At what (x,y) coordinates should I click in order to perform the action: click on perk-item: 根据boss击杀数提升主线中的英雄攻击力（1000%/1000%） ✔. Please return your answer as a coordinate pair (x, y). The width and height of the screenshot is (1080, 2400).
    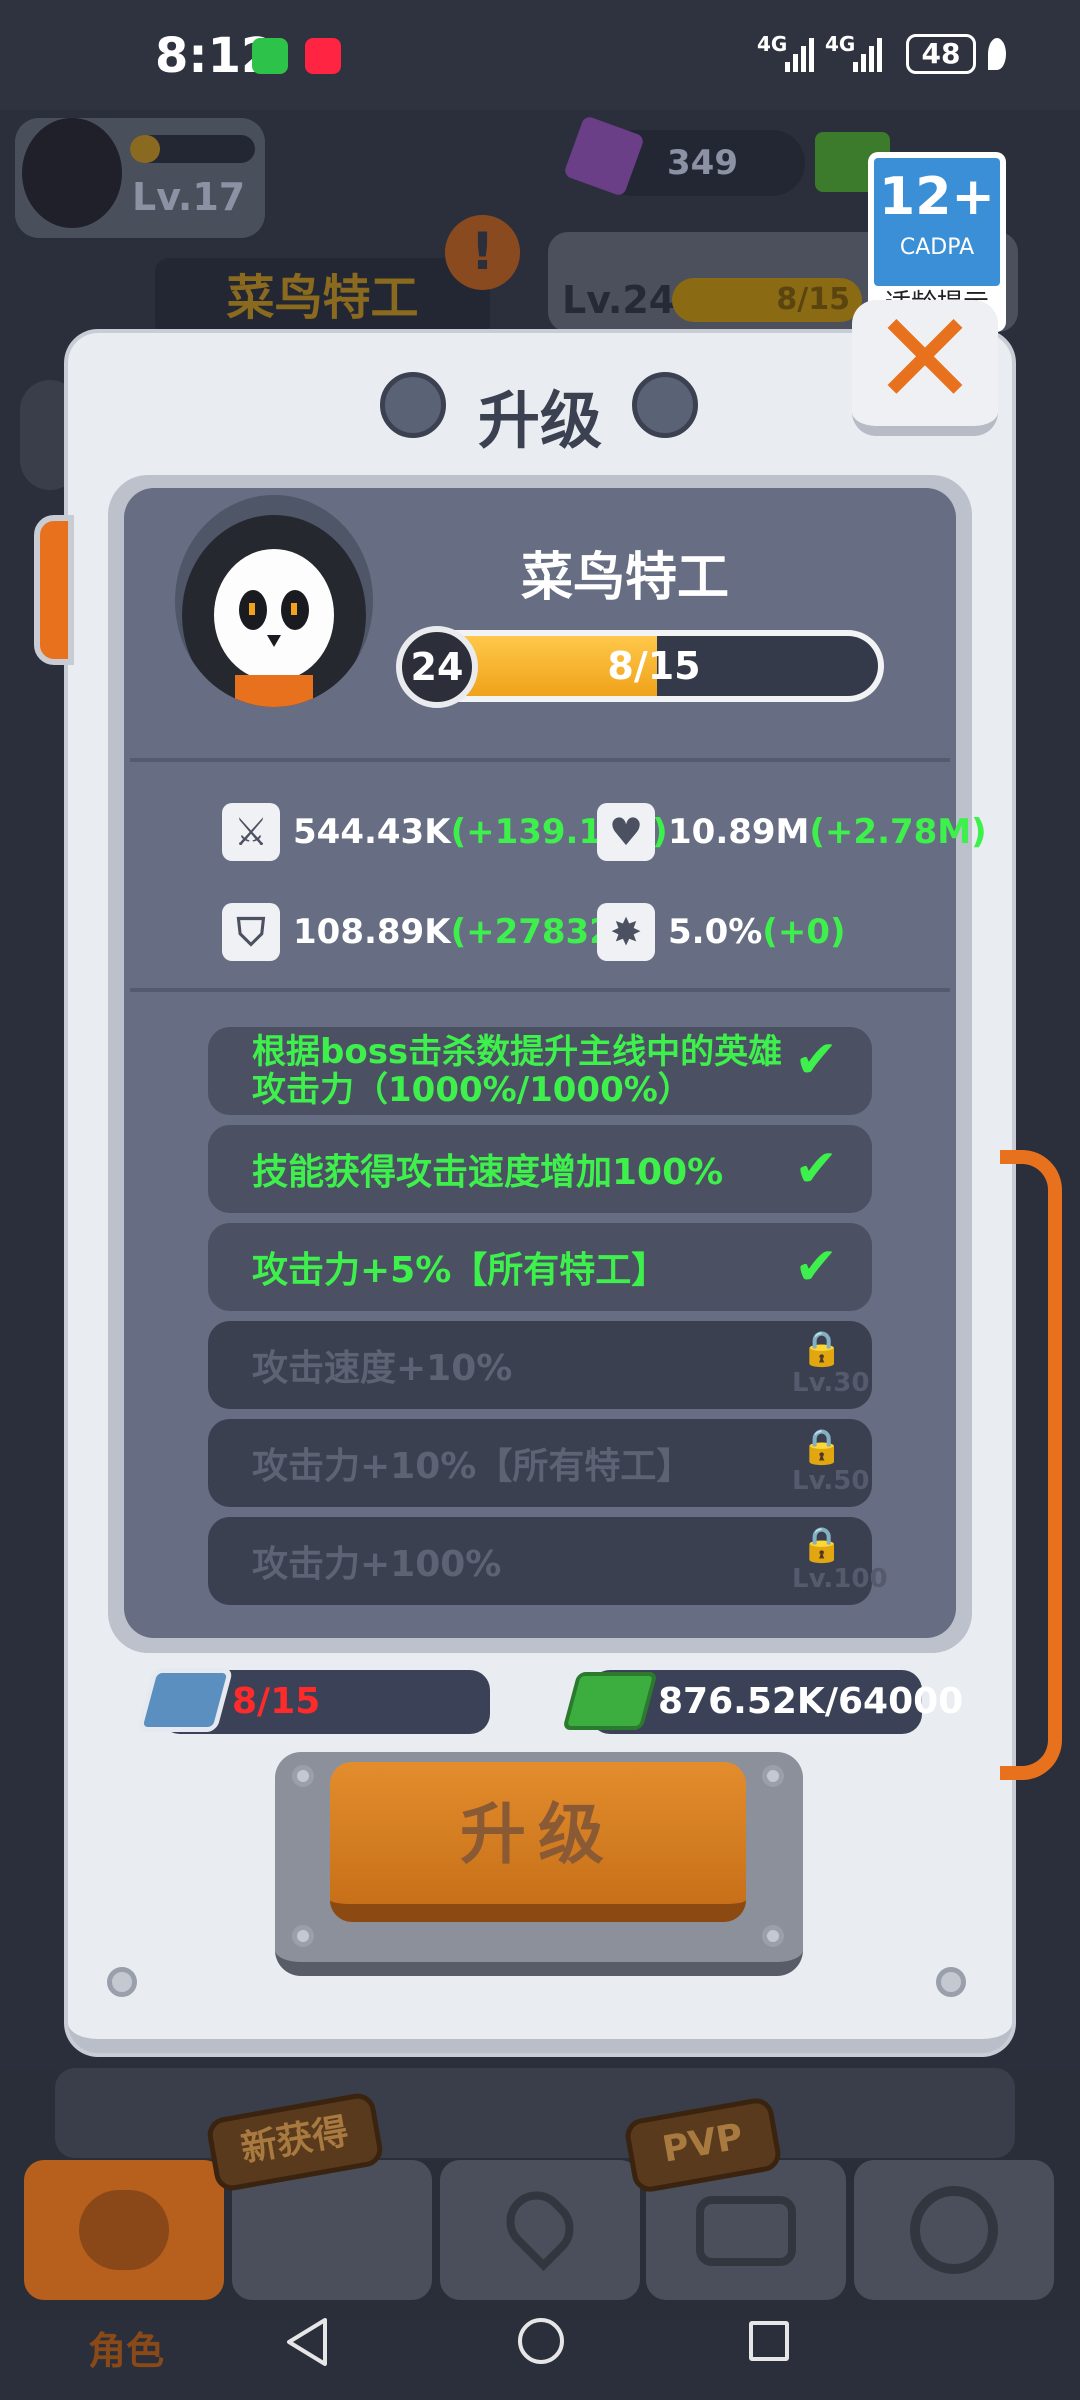
    Looking at the image, I should click on (540, 1071).